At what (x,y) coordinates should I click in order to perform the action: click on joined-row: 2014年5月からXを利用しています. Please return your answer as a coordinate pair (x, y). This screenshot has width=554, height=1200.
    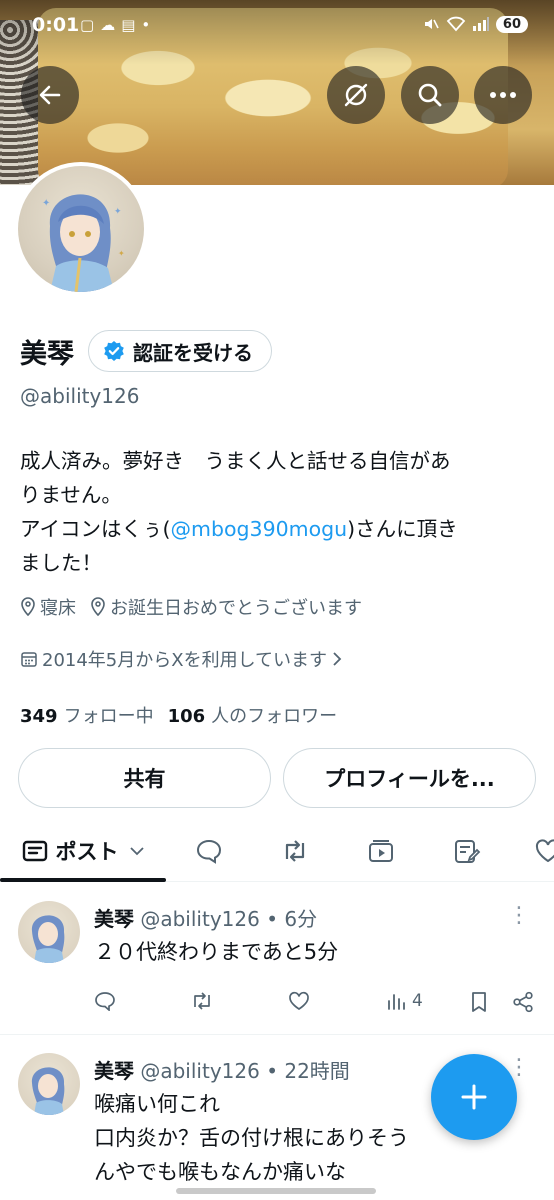
    Looking at the image, I should click on (188, 659).